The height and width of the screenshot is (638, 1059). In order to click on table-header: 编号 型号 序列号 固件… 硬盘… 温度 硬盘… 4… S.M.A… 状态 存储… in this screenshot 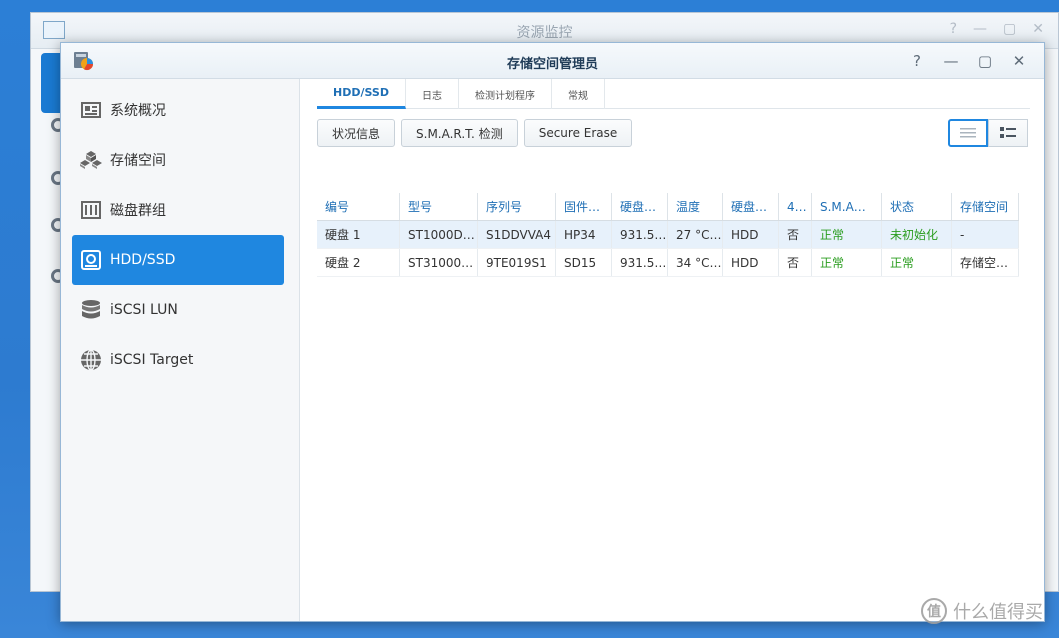, I will do `click(668, 207)`.